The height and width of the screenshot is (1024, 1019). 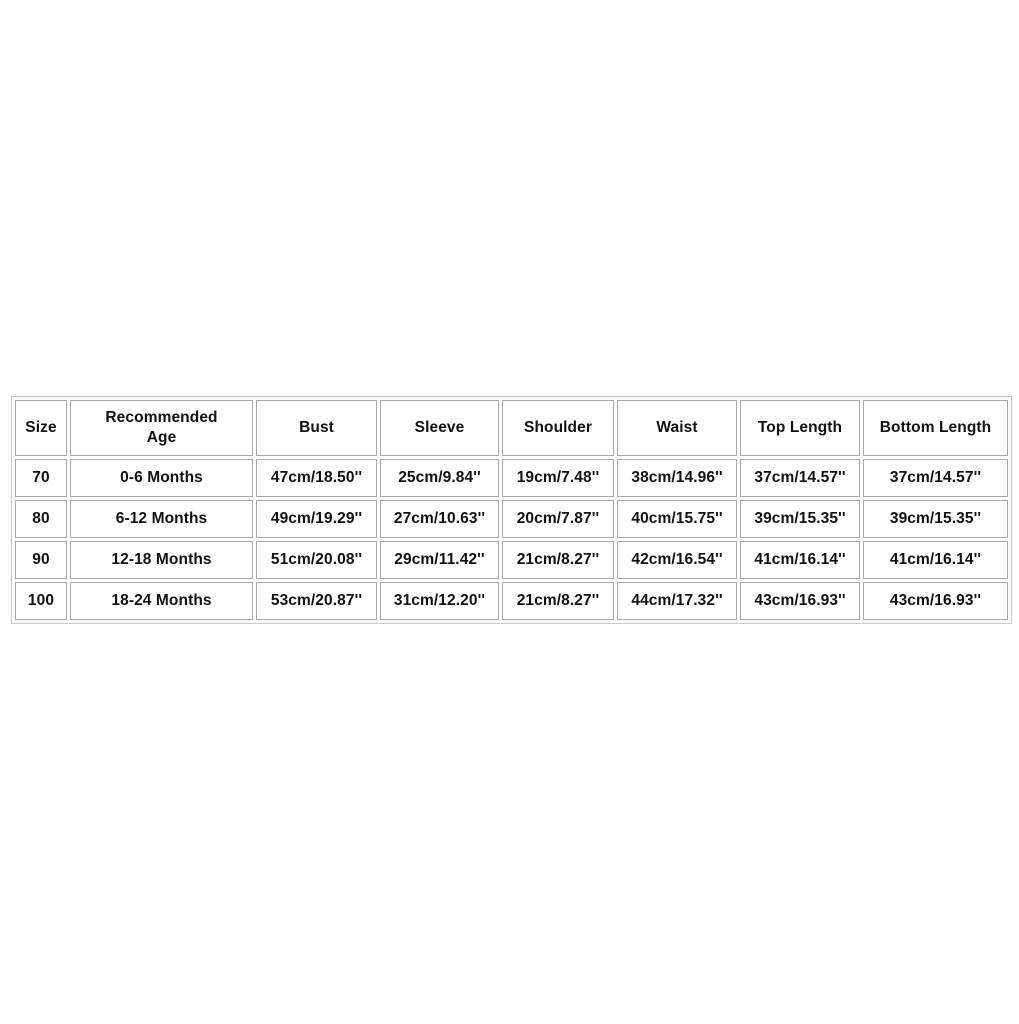 What do you see at coordinates (677, 601) in the screenshot?
I see `cell-waist: 44cm/17.32''` at bounding box center [677, 601].